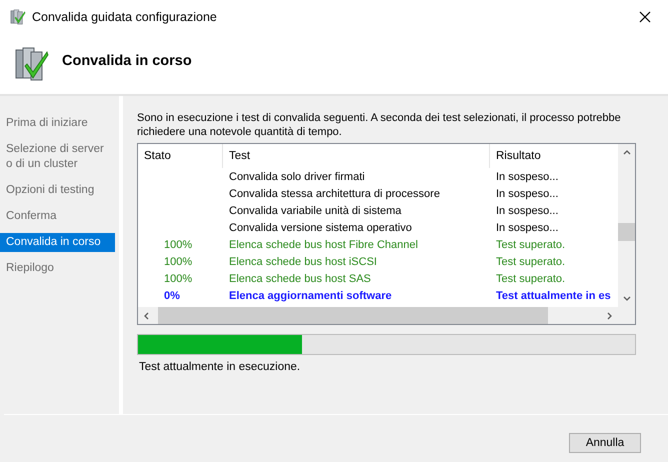 The height and width of the screenshot is (462, 668). What do you see at coordinates (315, 210) in the screenshot?
I see `test-name: Convalida variabile unità di sistema` at bounding box center [315, 210].